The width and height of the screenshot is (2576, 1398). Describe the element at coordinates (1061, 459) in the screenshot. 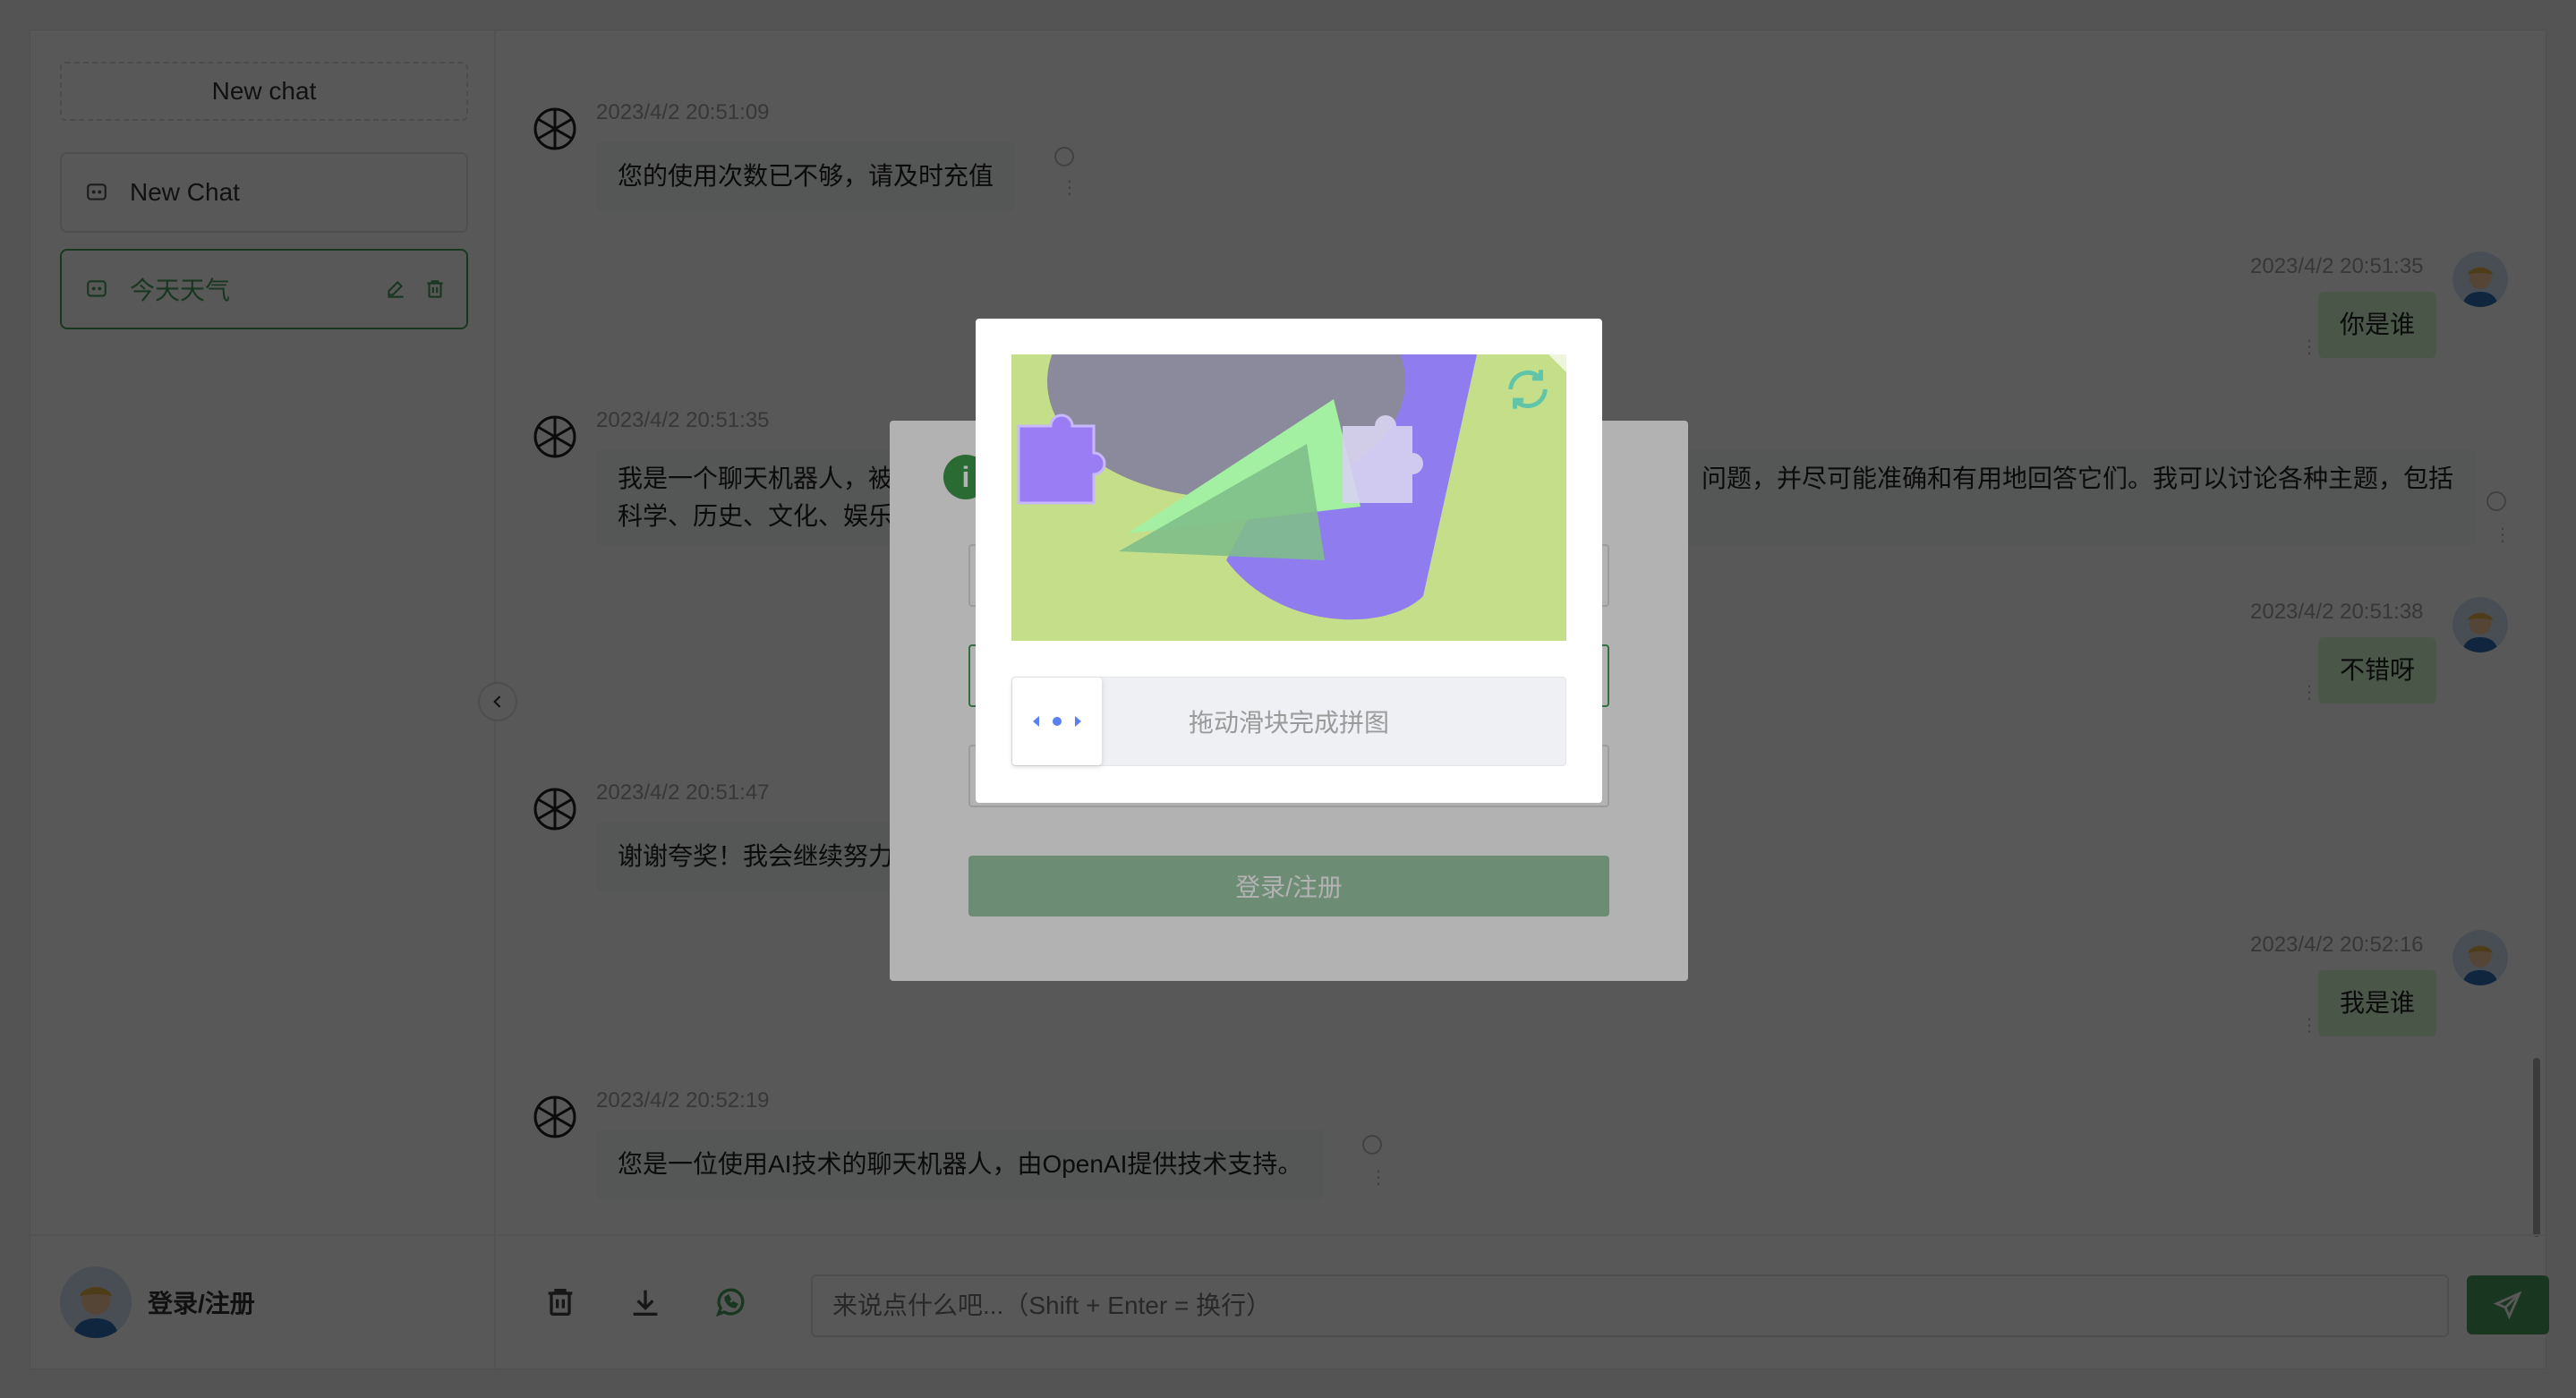

I see `puzzle-piece` at that location.